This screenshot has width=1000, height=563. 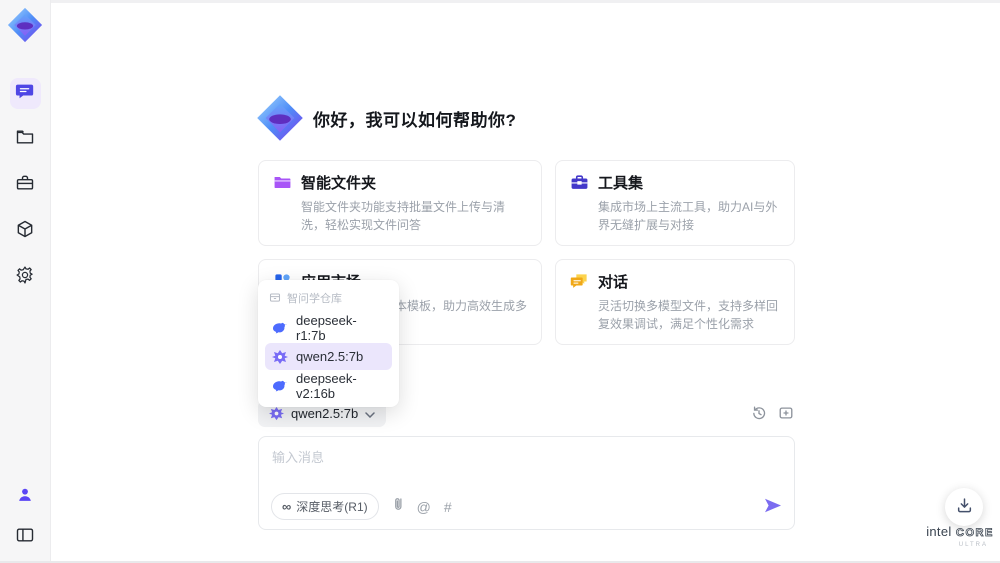 What do you see at coordinates (688, 315) in the screenshot?
I see `card-description: 灵活切换多模型文件，支持多样回复效果调试，满足个性化需求` at bounding box center [688, 315].